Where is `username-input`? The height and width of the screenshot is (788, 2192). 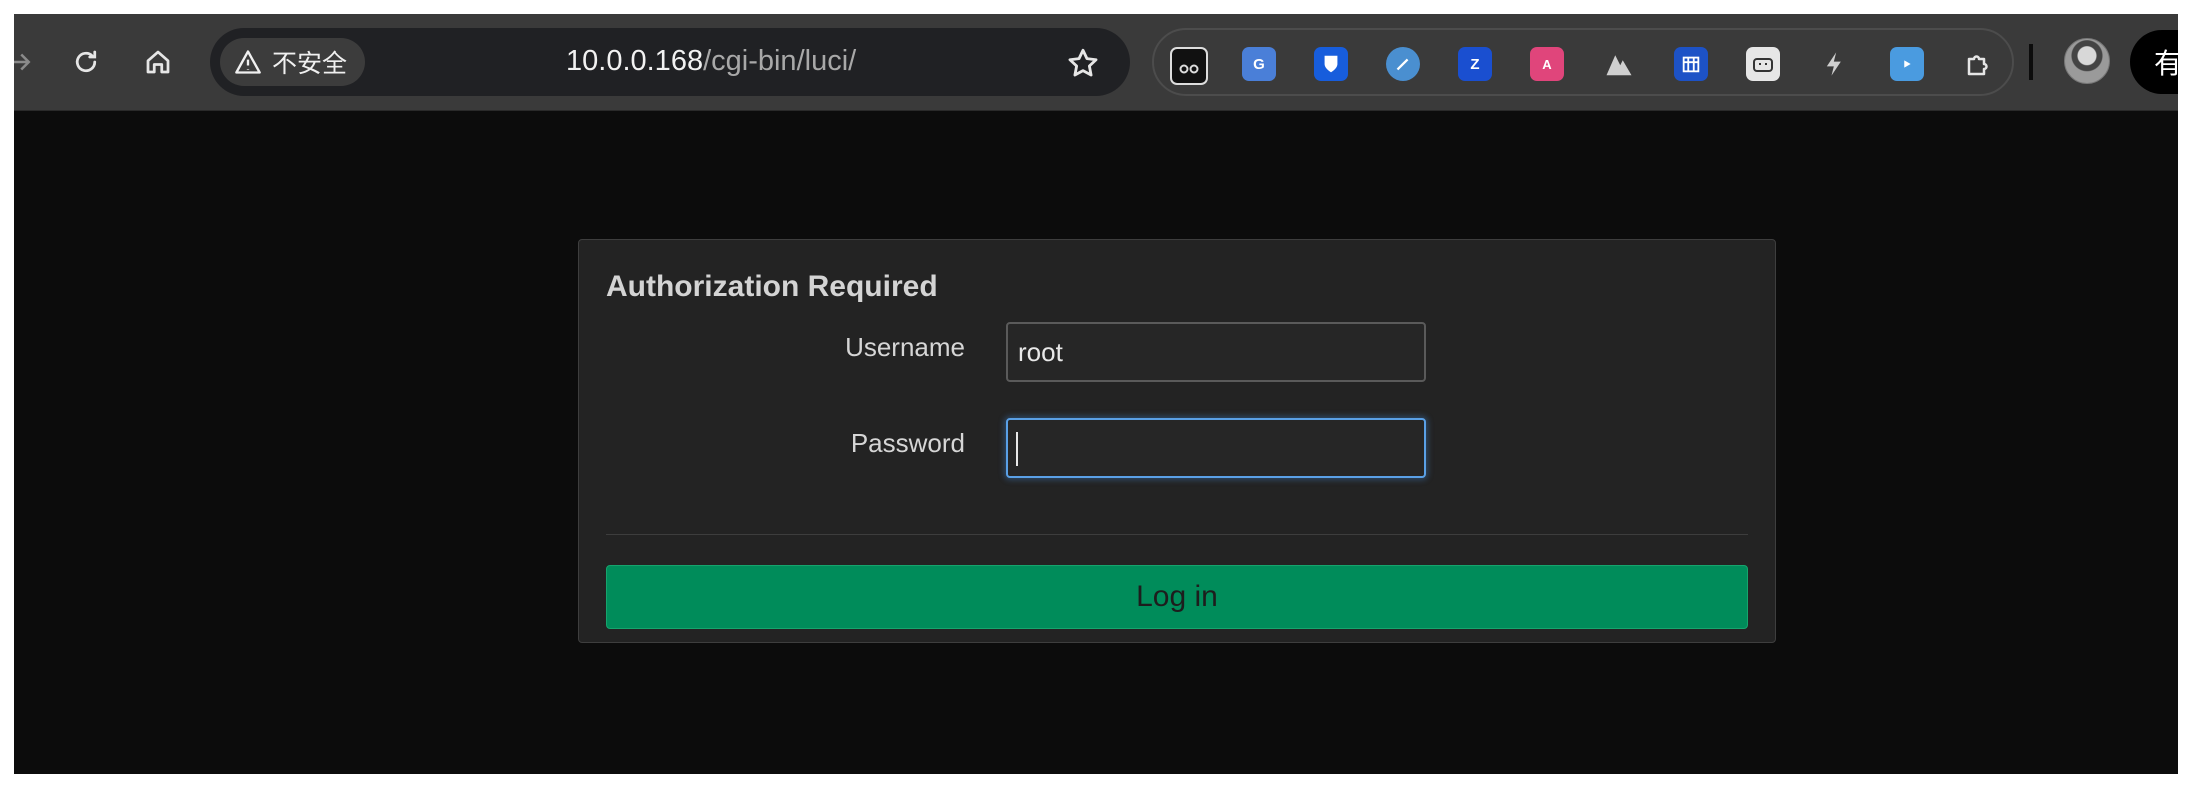
username-input is located at coordinates (1216, 352).